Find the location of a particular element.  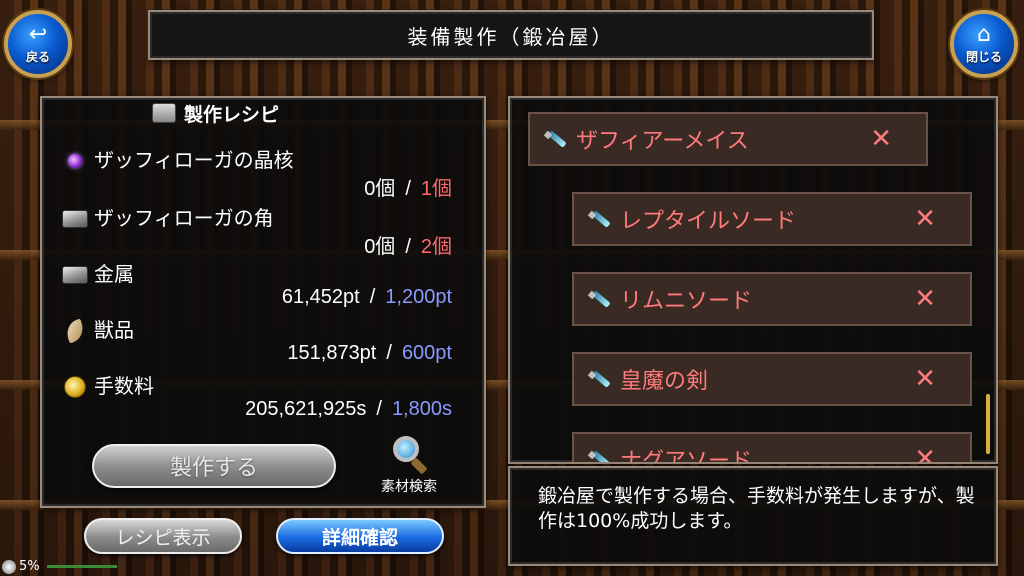

fang-icon is located at coordinates (75, 331).